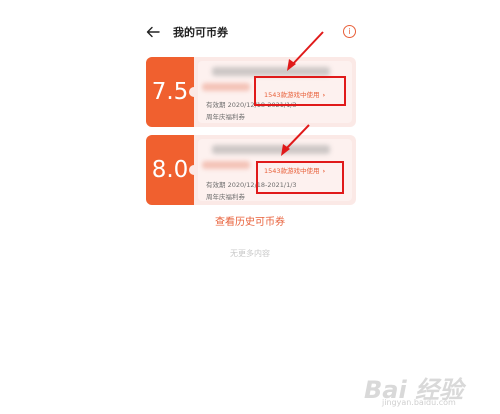  I want to click on watermark-url: jingyan.baidu.com, so click(419, 402).